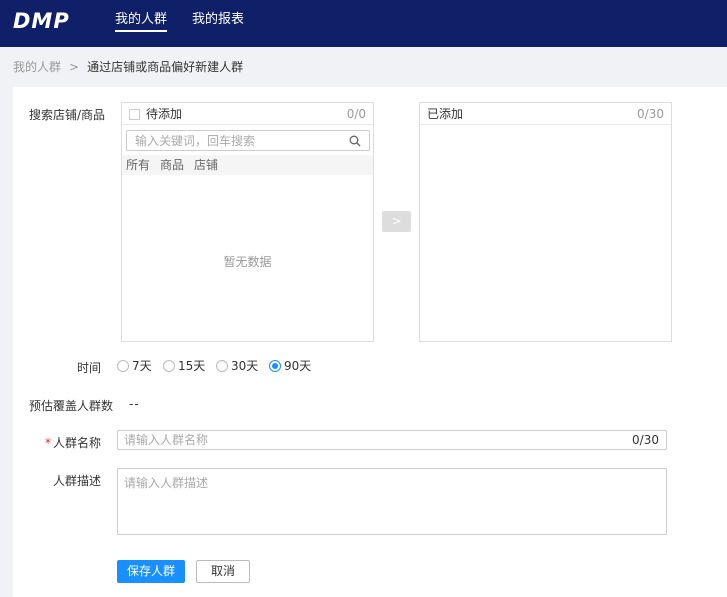 The width and height of the screenshot is (727, 597). What do you see at coordinates (298, 366) in the screenshot?
I see `radio-label: 90天` at bounding box center [298, 366].